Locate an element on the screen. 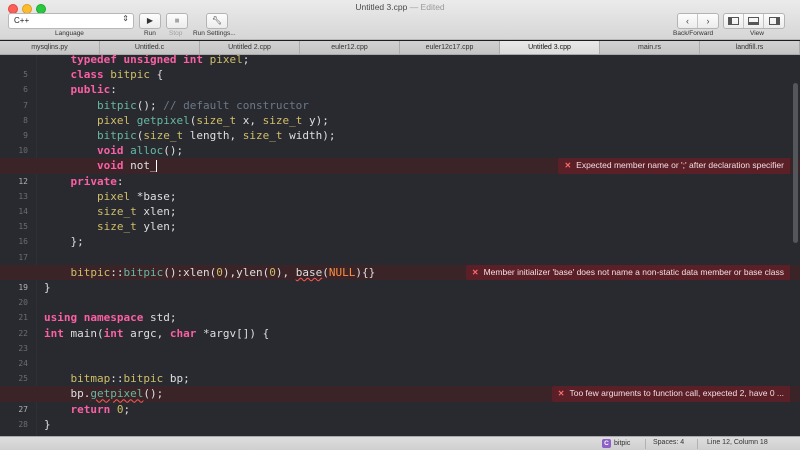 Image resolution: width=800 pixels, height=450 pixels. code-line: 23 int main(int argc, char *argv[]) { is located at coordinates (400, 339).